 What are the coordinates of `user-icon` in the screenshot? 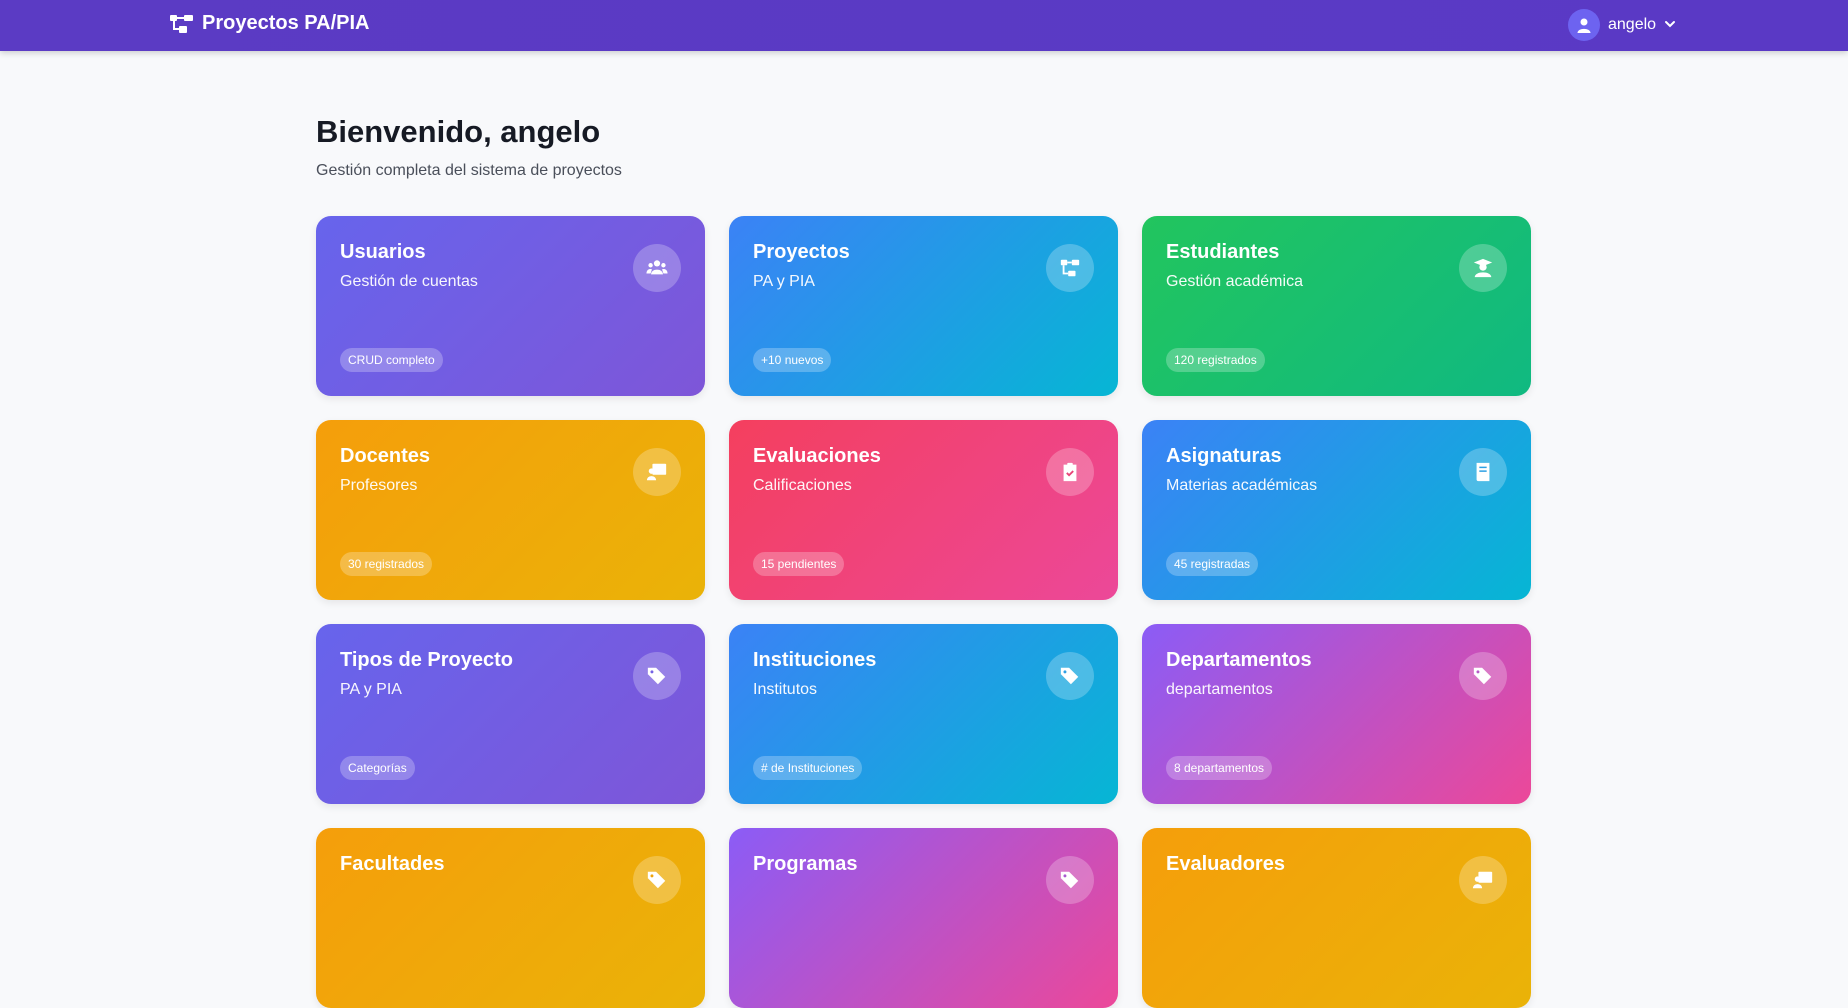 It's located at (1584, 25).